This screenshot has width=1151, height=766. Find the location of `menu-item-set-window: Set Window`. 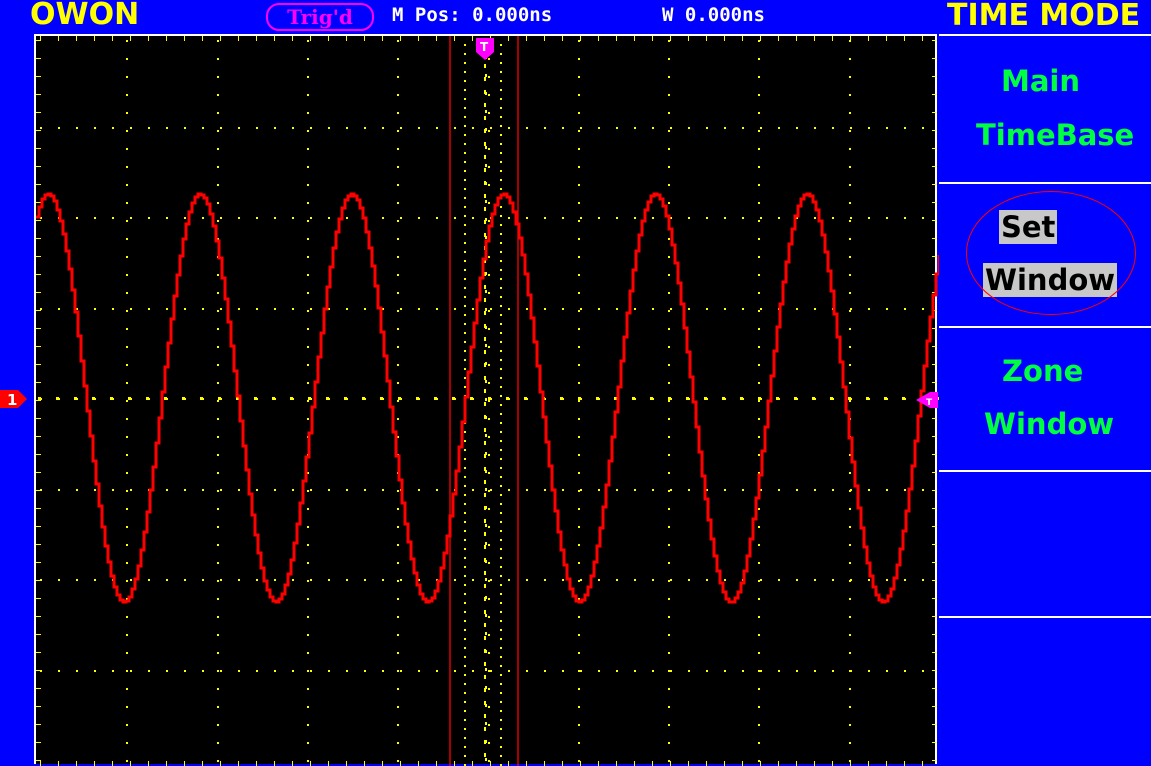

menu-item-set-window: Set Window is located at coordinates (1045, 254).